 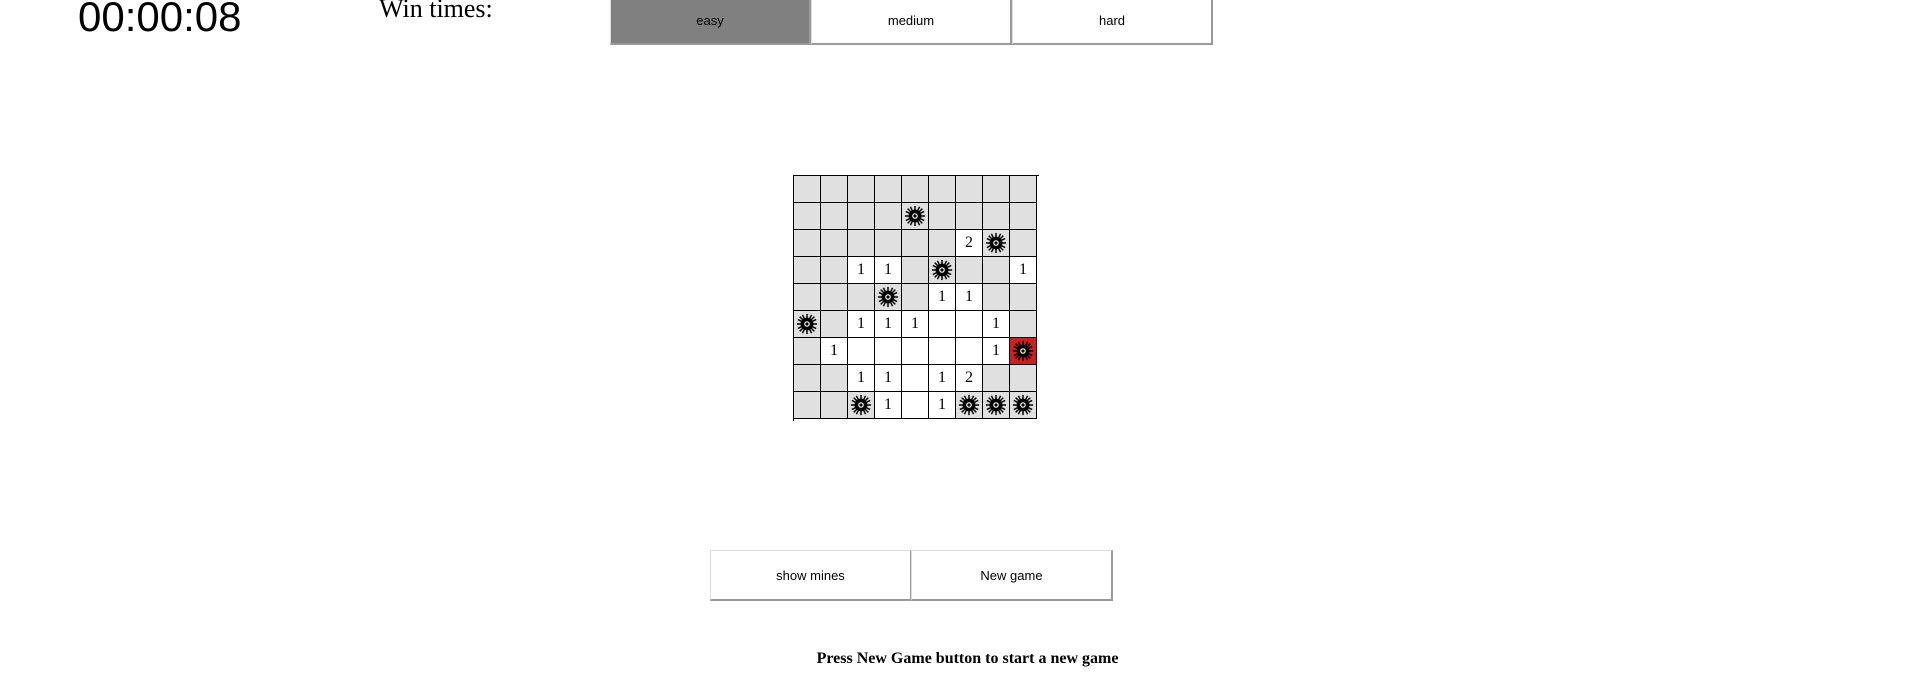 I want to click on medium-button: medium, so click(x=911, y=22).